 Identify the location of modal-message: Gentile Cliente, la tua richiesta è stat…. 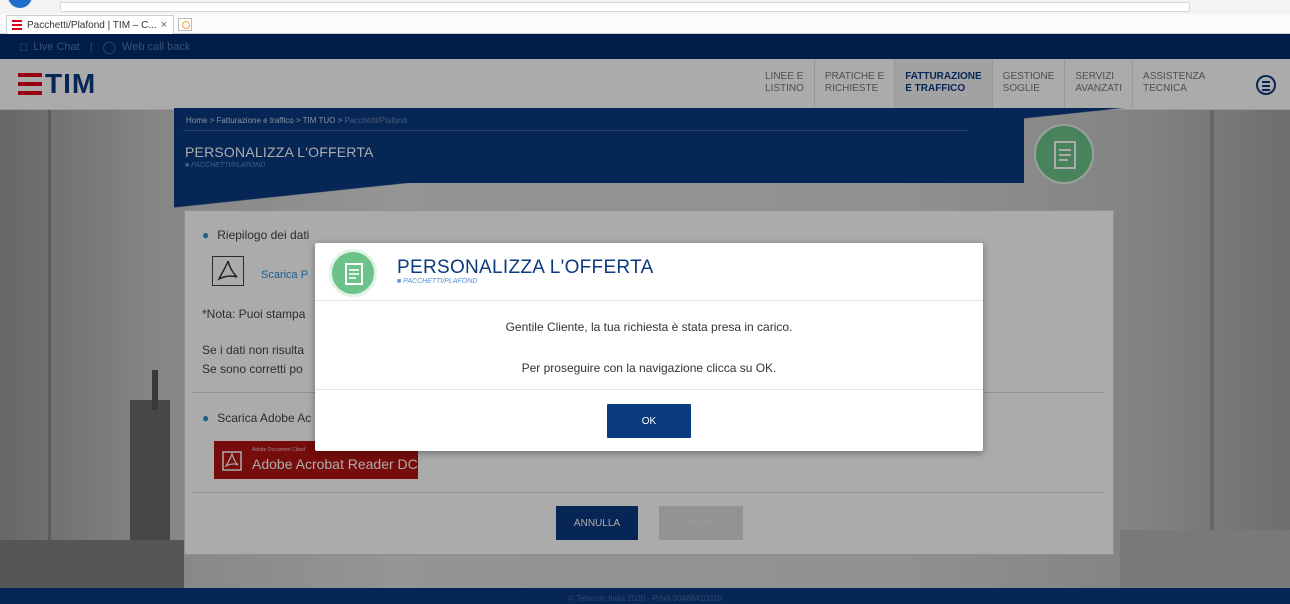
(649, 327).